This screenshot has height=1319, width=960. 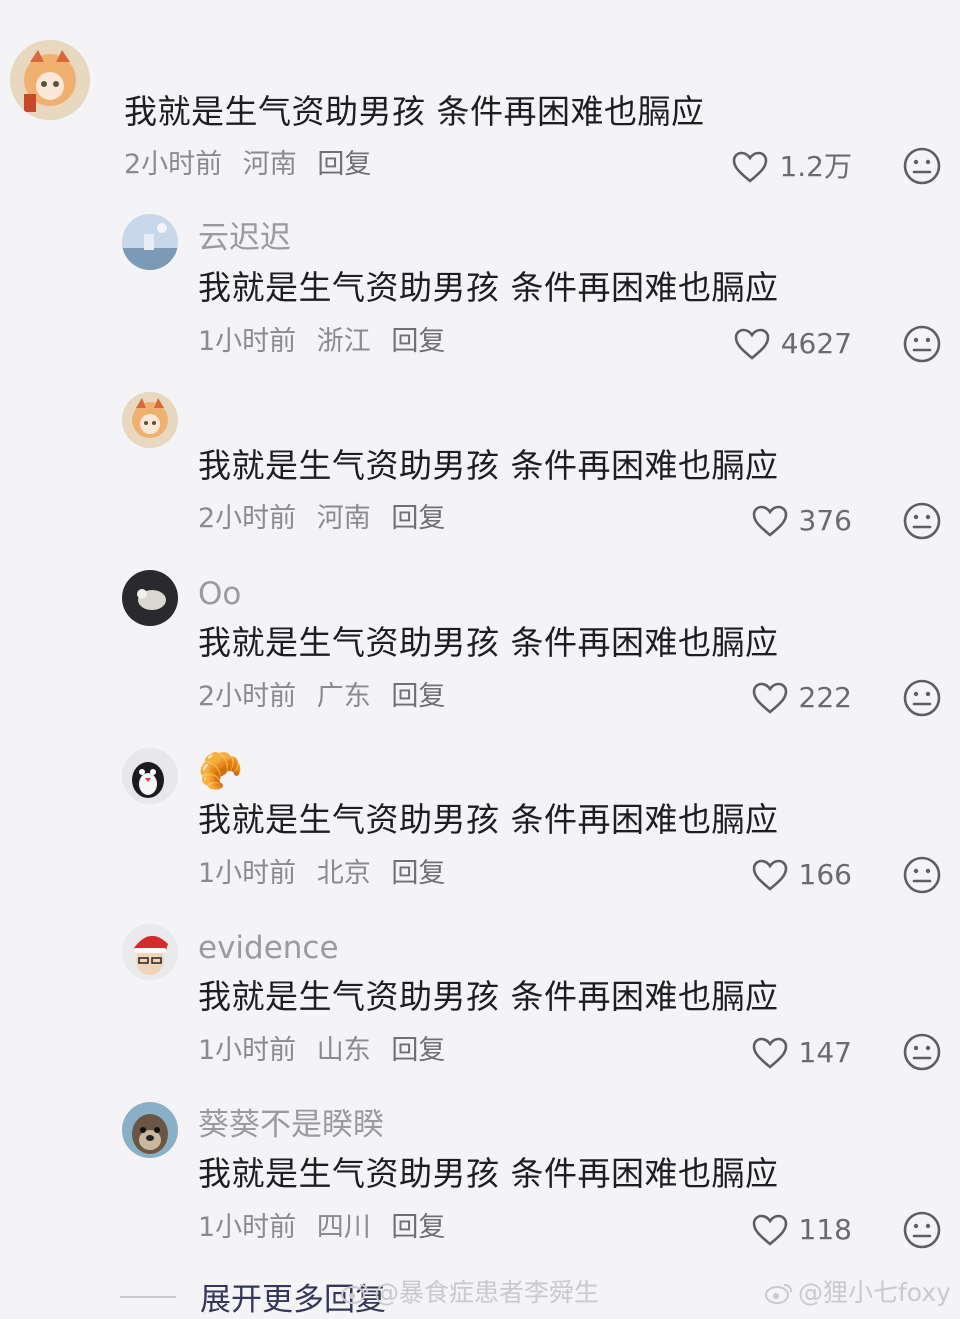 I want to click on like-button: 118, so click(x=801, y=1230).